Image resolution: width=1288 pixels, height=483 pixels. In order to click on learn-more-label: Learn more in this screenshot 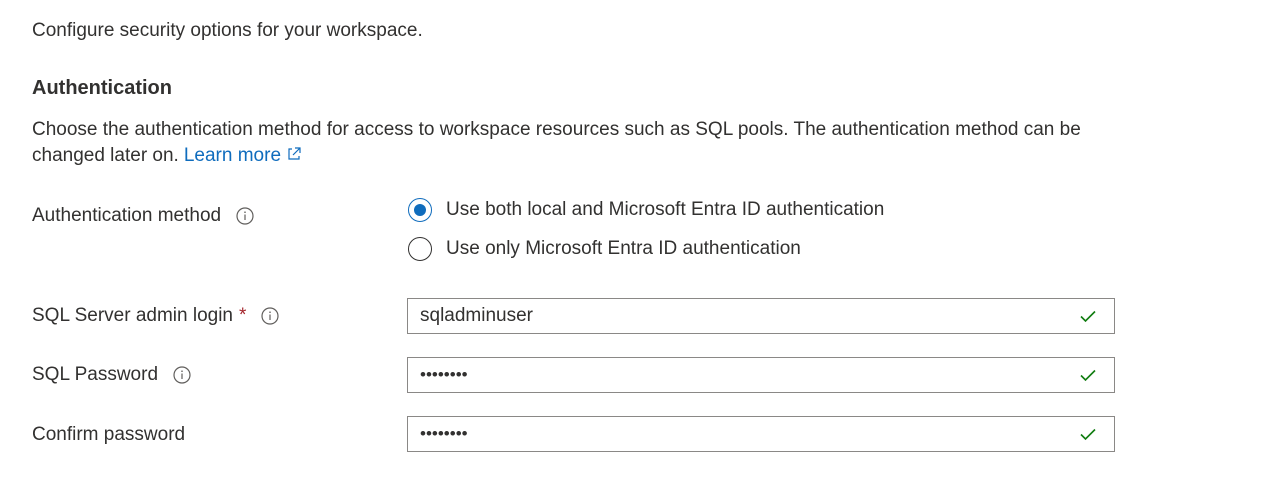, I will do `click(232, 155)`.